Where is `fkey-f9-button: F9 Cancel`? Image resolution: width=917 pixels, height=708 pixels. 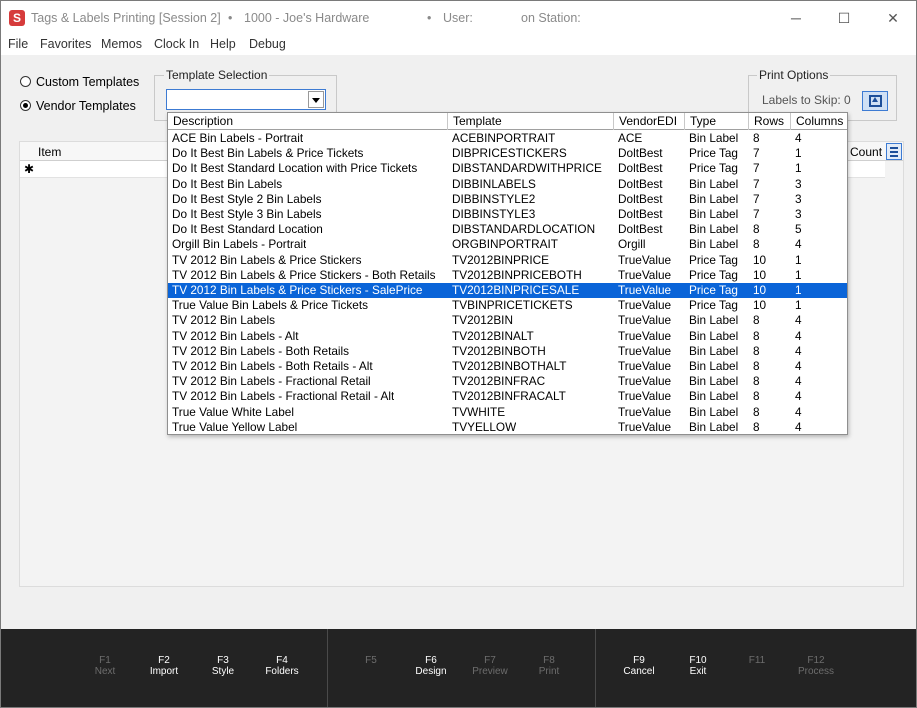
fkey-f9-button: F9 Cancel is located at coordinates (639, 666).